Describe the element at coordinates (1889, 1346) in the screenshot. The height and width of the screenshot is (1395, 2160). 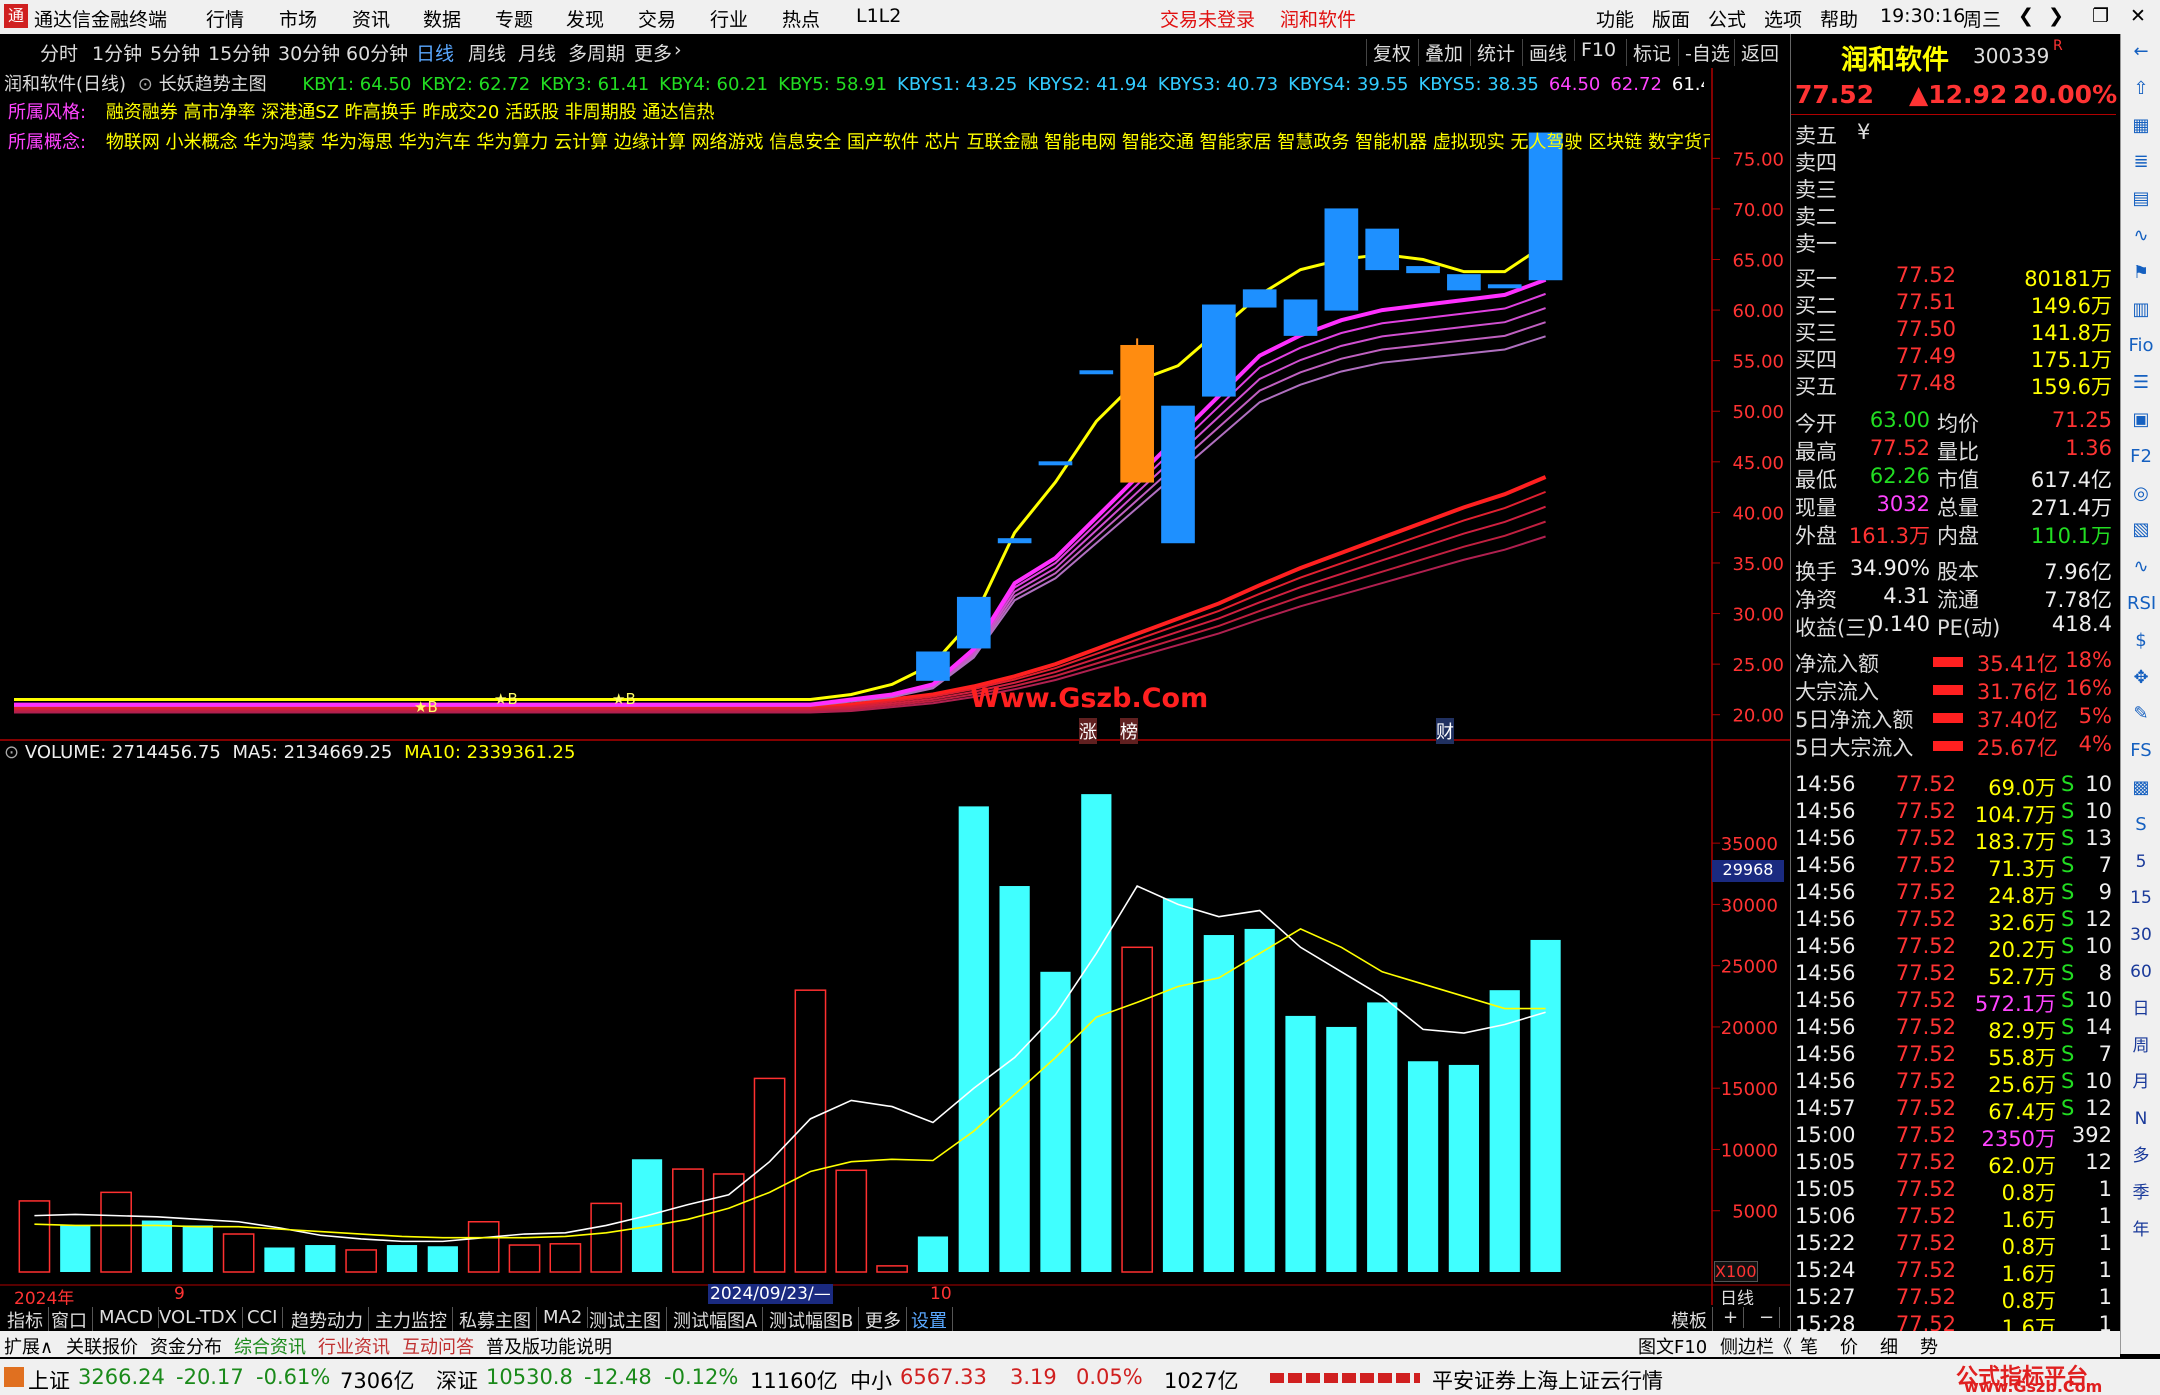
I see `tab-xi: 细` at that location.